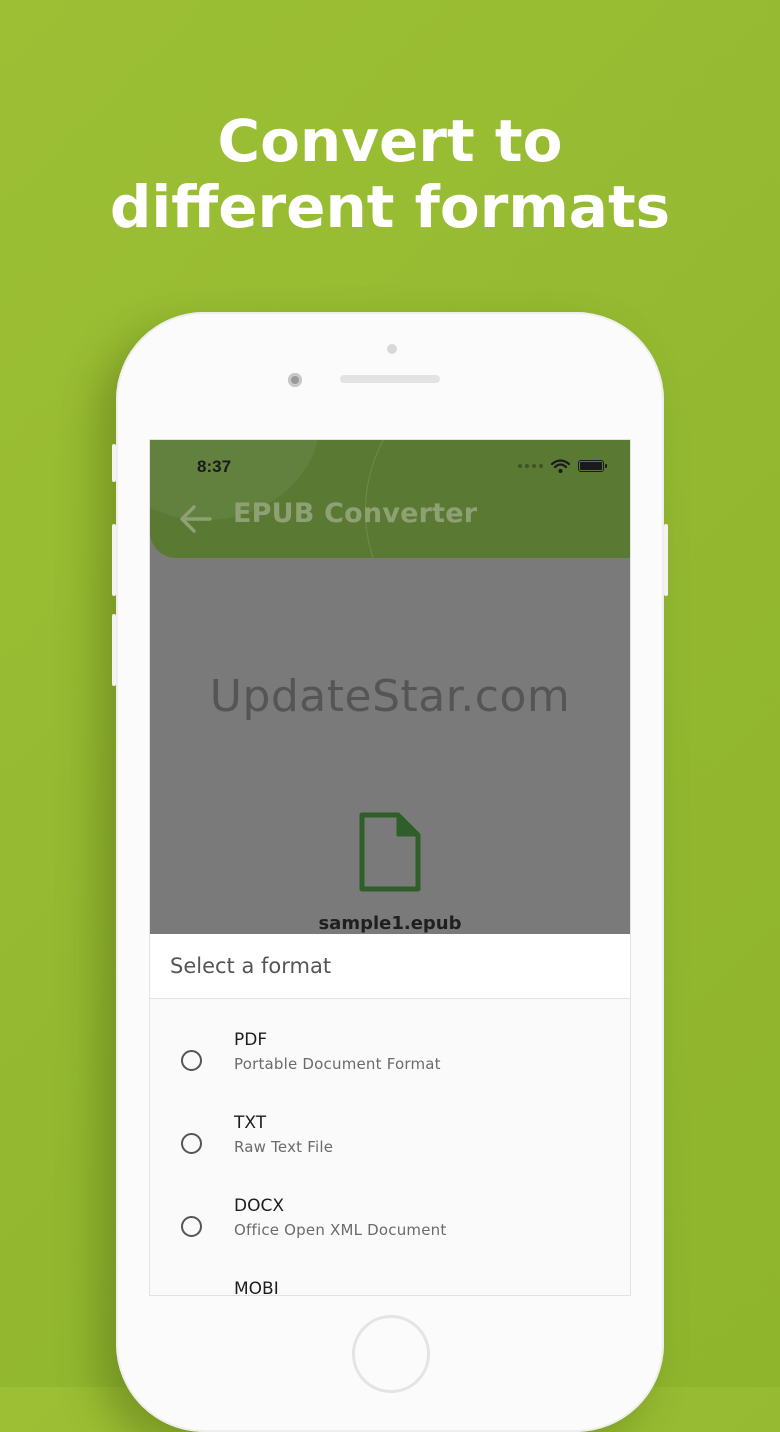 The width and height of the screenshot is (780, 1432). Describe the element at coordinates (530, 466) in the screenshot. I see `signal-icon` at that location.